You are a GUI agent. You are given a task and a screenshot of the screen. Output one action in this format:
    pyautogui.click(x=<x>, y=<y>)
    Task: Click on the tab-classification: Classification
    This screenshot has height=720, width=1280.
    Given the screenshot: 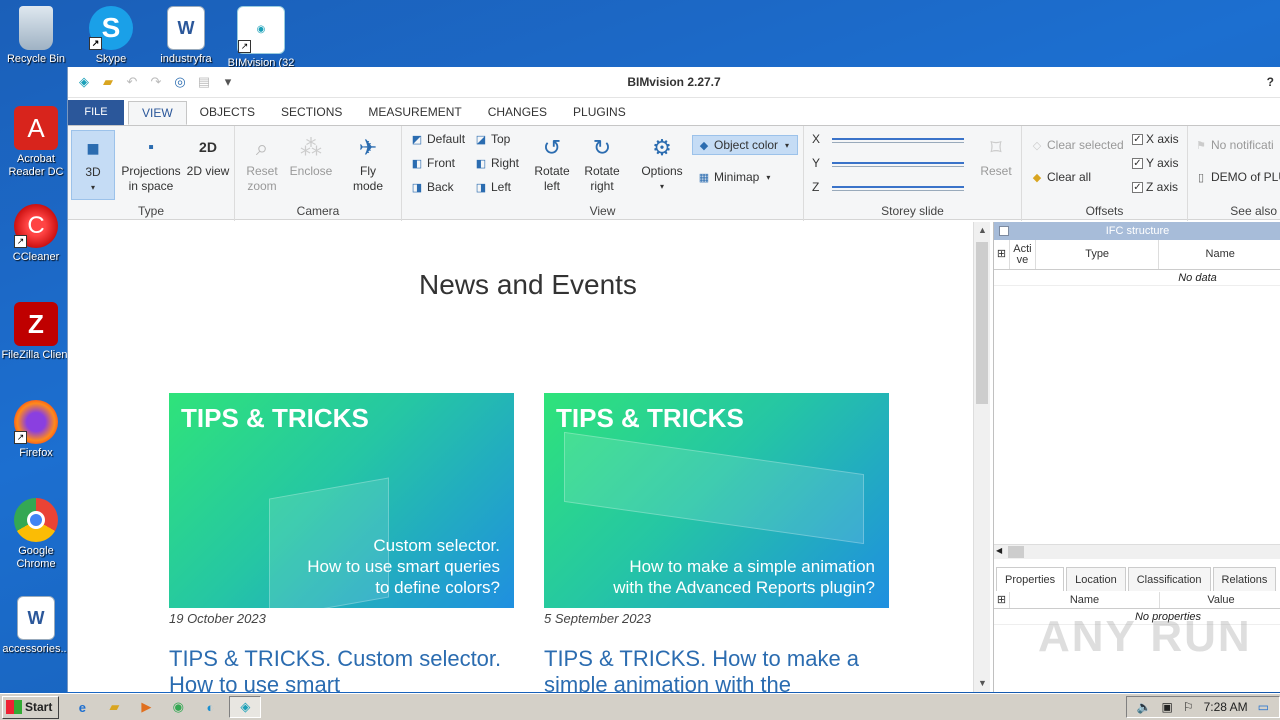 What is the action you would take?
    pyautogui.click(x=1169, y=579)
    